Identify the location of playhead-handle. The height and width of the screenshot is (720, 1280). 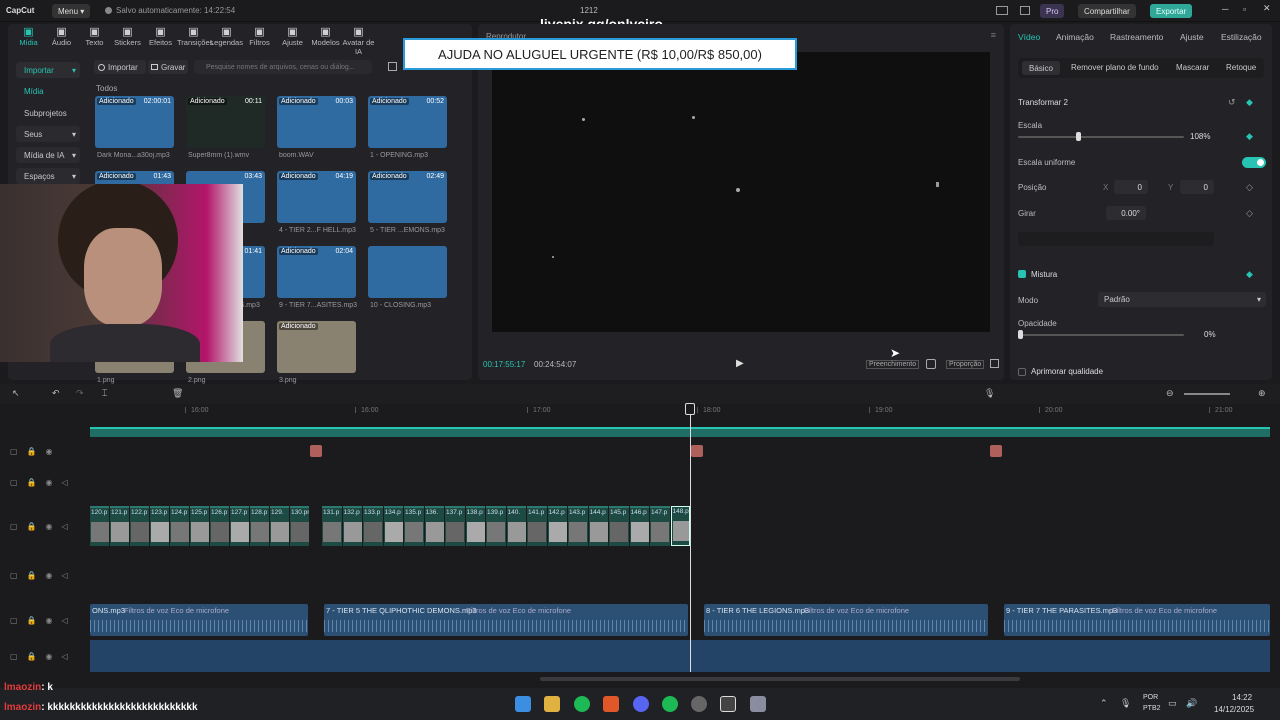
(690, 409).